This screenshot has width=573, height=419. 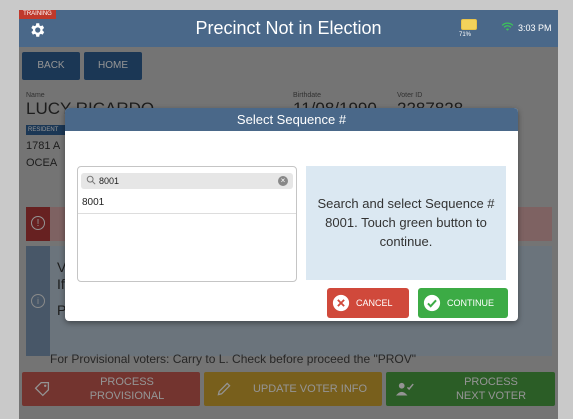 I want to click on check-icon, so click(x=432, y=303).